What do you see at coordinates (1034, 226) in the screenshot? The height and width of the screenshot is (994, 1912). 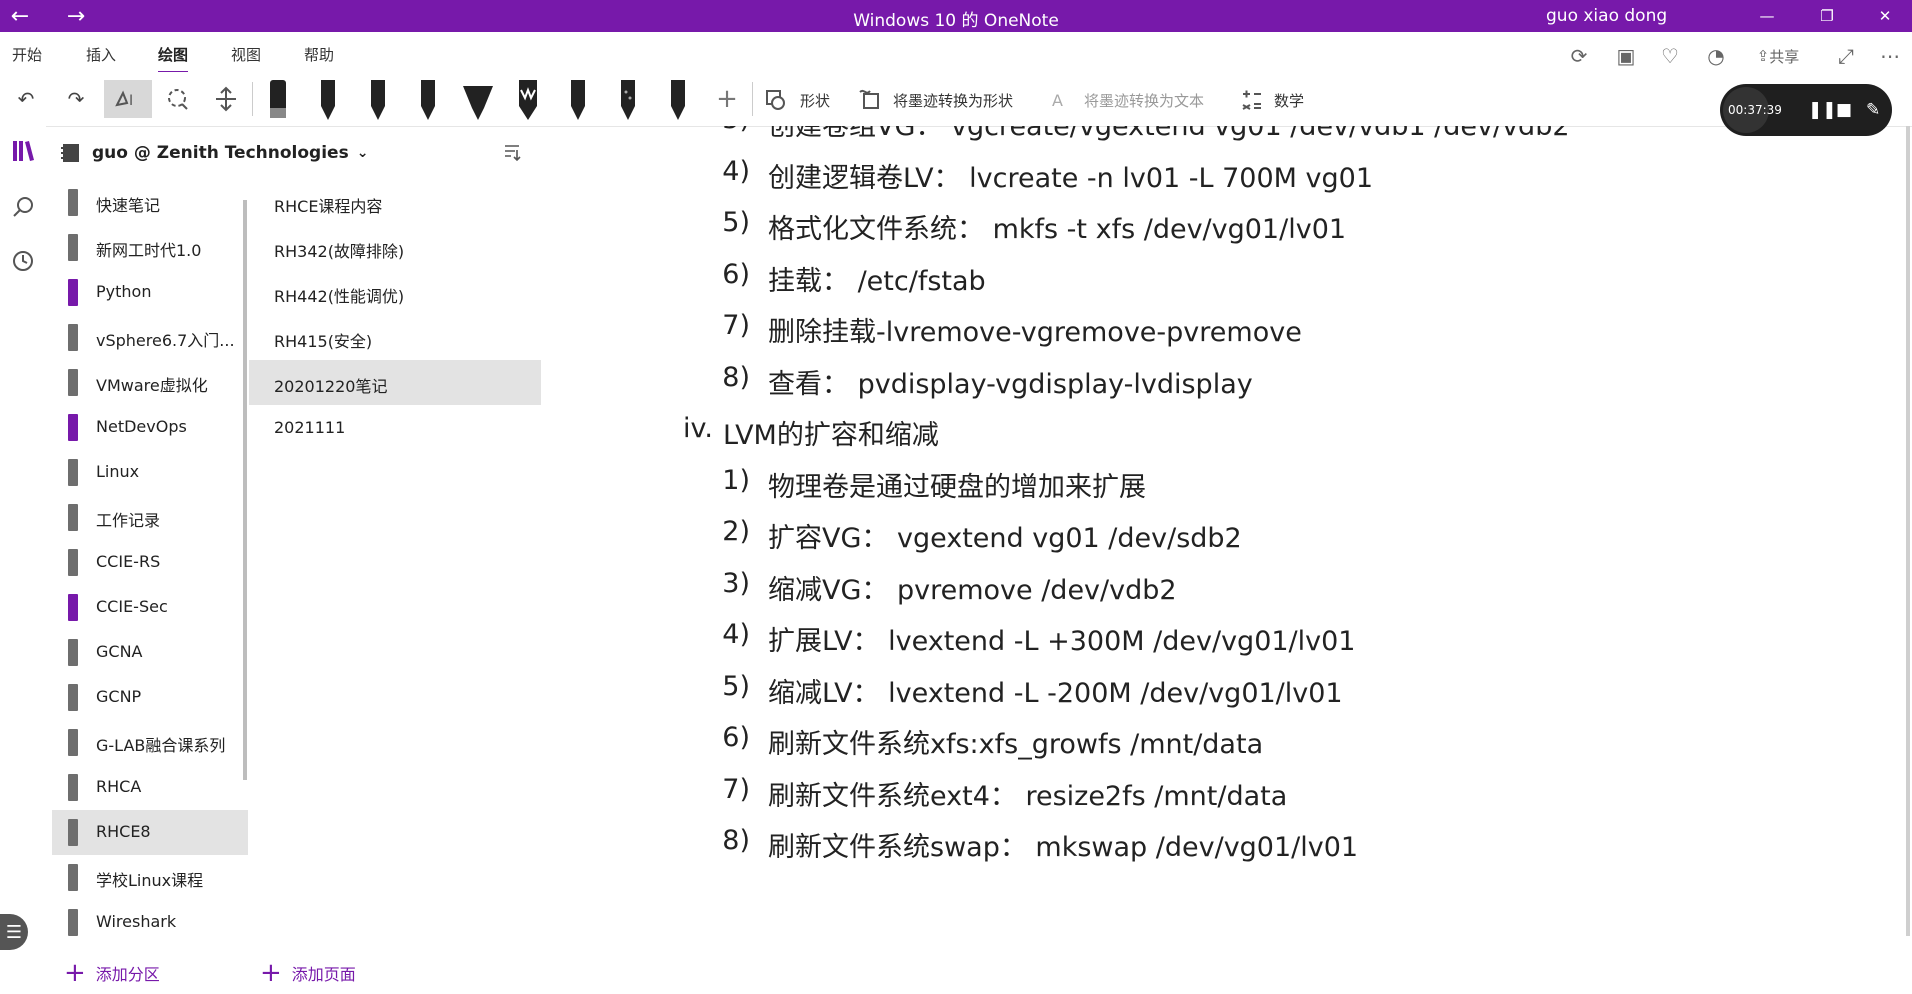 I see `outline-item: 5) 格式化文件系统： mkfs -t xfs /dev/vg01/lv01` at bounding box center [1034, 226].